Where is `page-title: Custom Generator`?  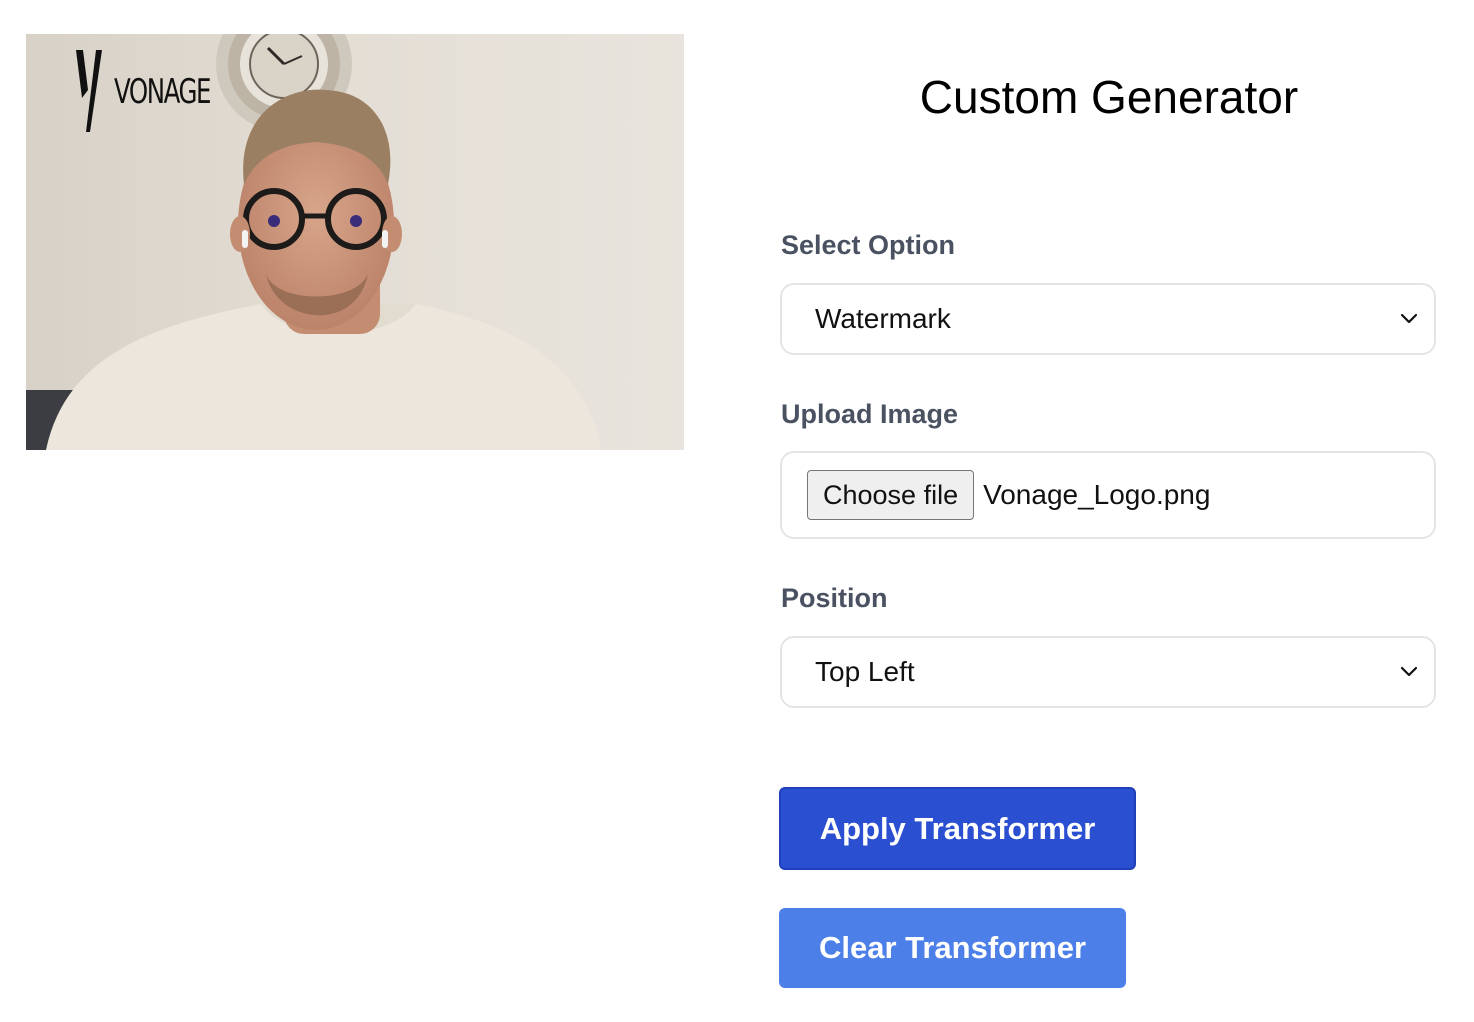
page-title: Custom Generator is located at coordinates (1109, 97).